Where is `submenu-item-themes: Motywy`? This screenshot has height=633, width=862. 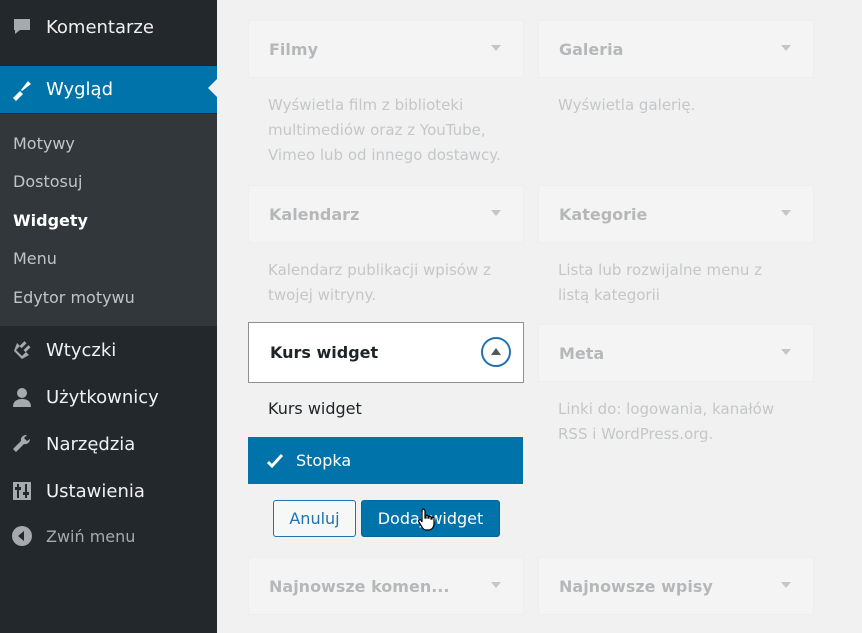
submenu-item-themes: Motywy is located at coordinates (44, 143).